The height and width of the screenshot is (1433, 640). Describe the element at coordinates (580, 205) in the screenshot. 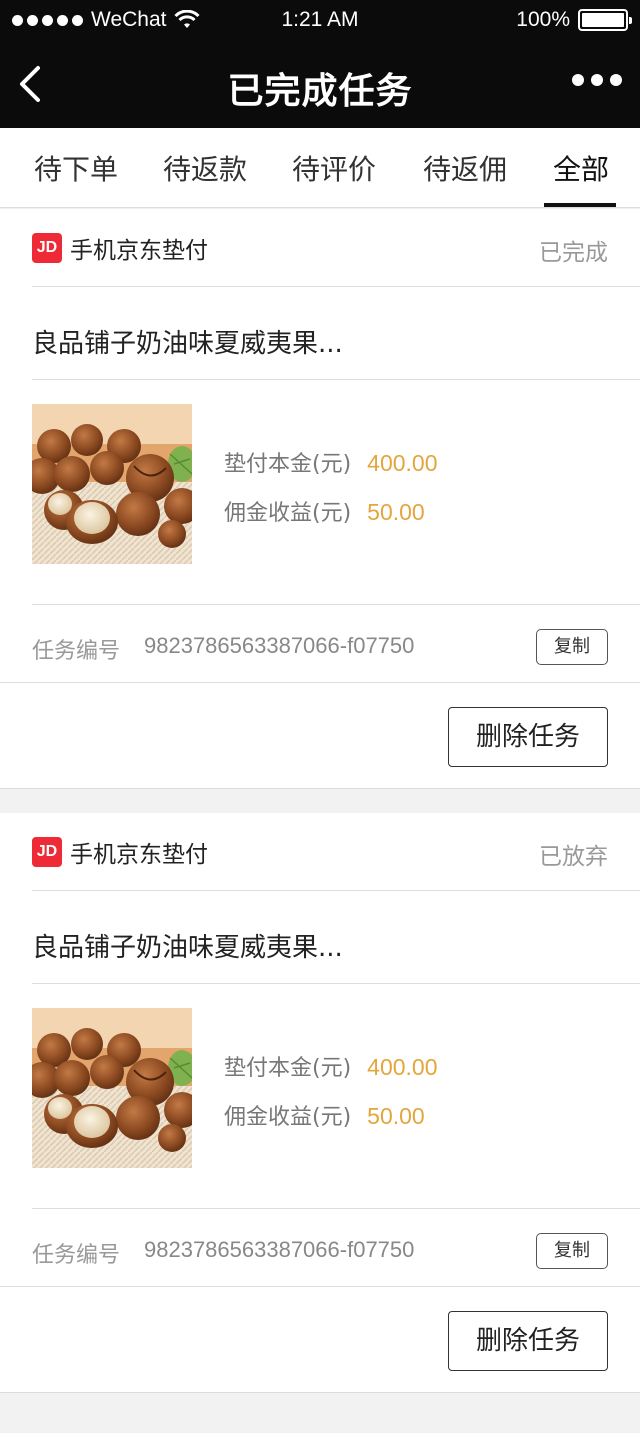

I see `tab-active-indicator` at that location.